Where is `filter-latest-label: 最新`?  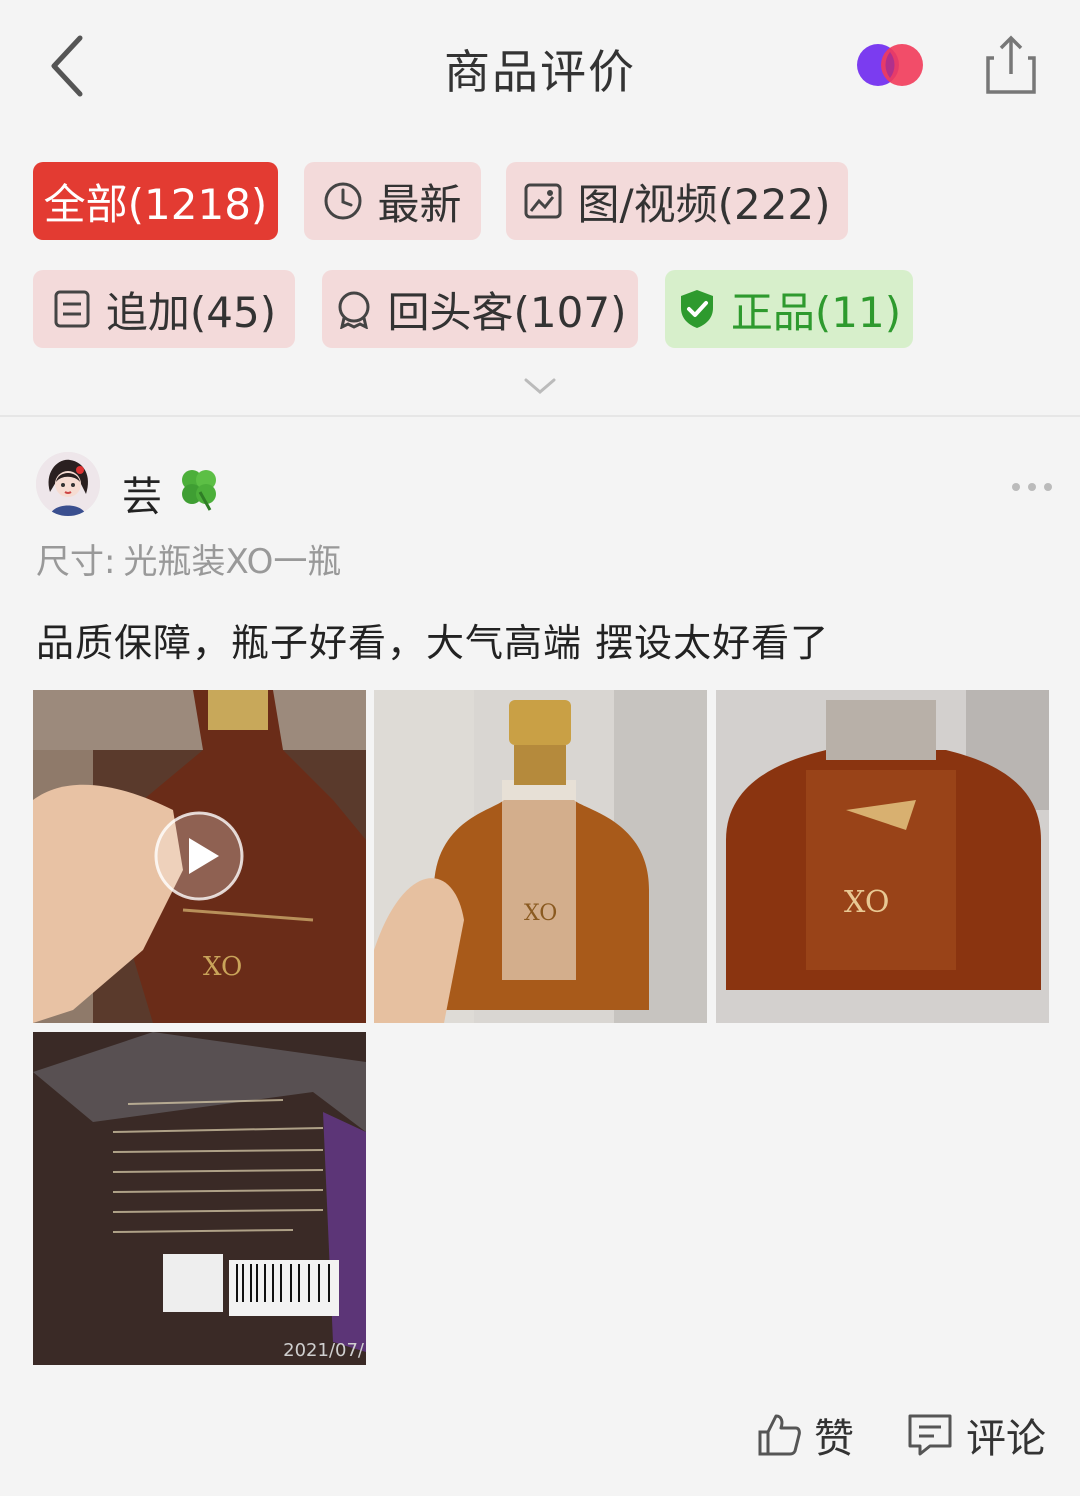 filter-latest-label: 最新 is located at coordinates (419, 204).